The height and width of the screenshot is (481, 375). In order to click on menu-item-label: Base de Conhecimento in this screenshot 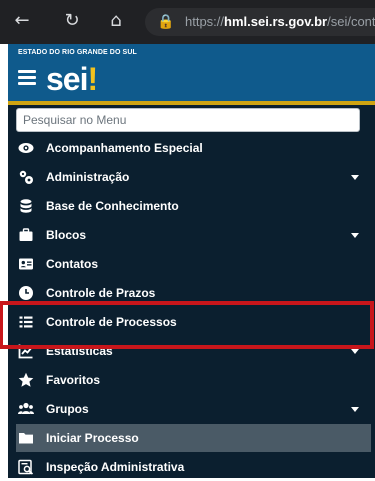, I will do `click(112, 206)`.